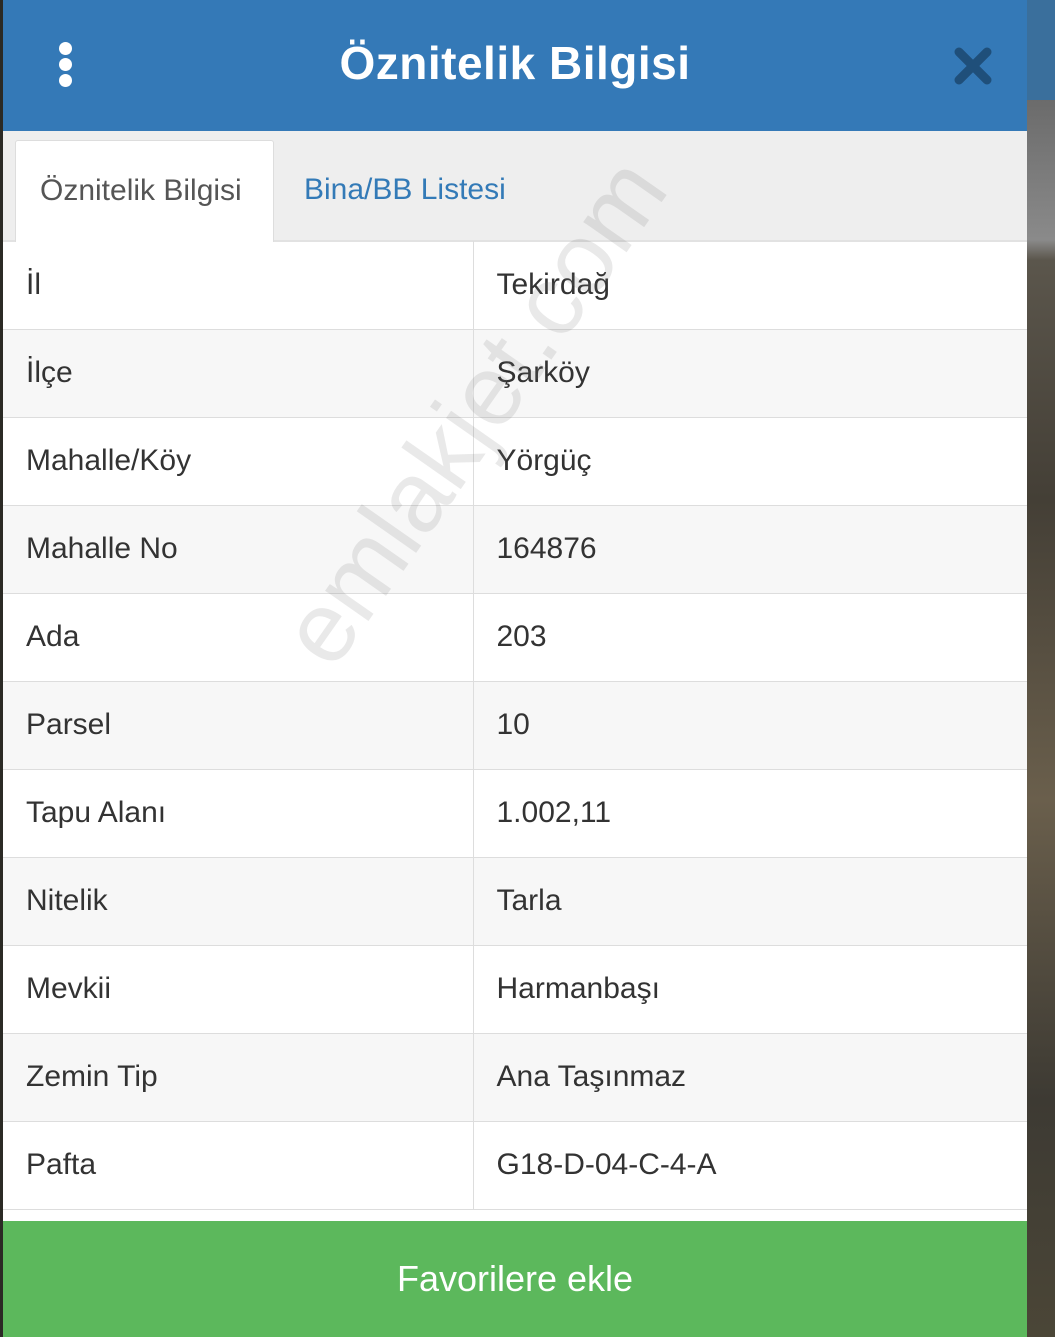  I want to click on attribute-key: Mahalle/Köy, so click(238, 461).